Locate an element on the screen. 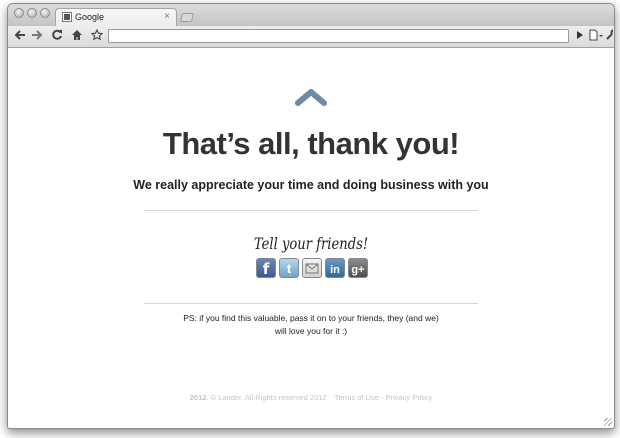  page-menu-icon is located at coordinates (596, 36).